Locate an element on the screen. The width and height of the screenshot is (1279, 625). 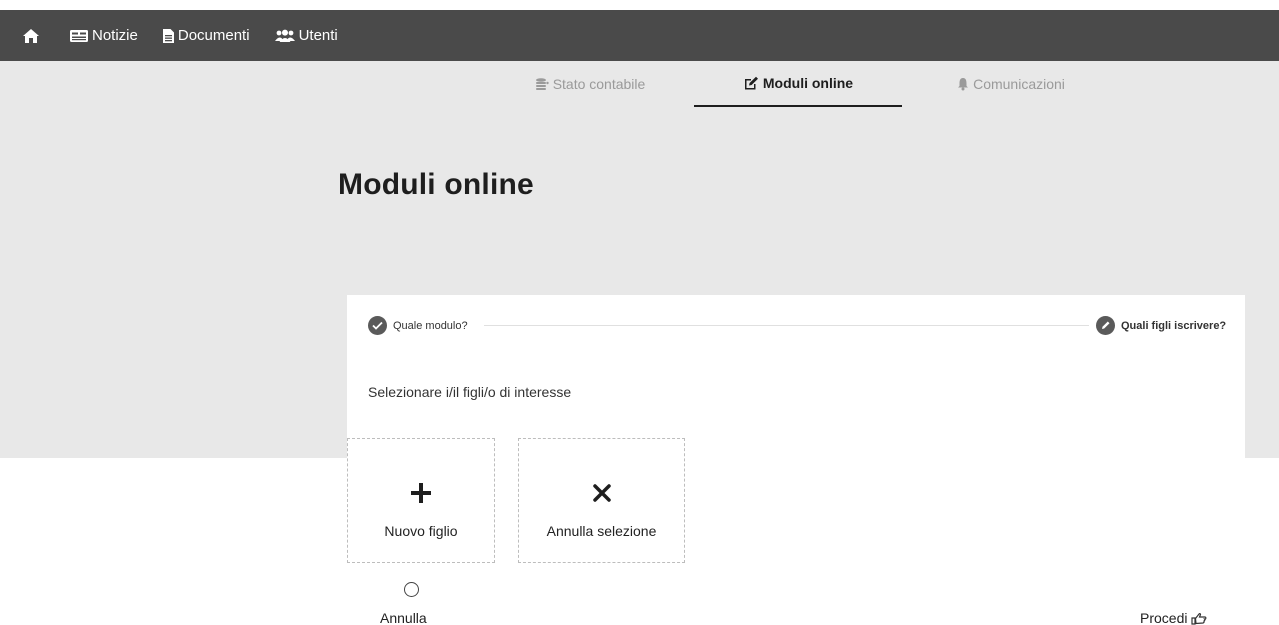
hand-pointer-icon is located at coordinates (1199, 618).